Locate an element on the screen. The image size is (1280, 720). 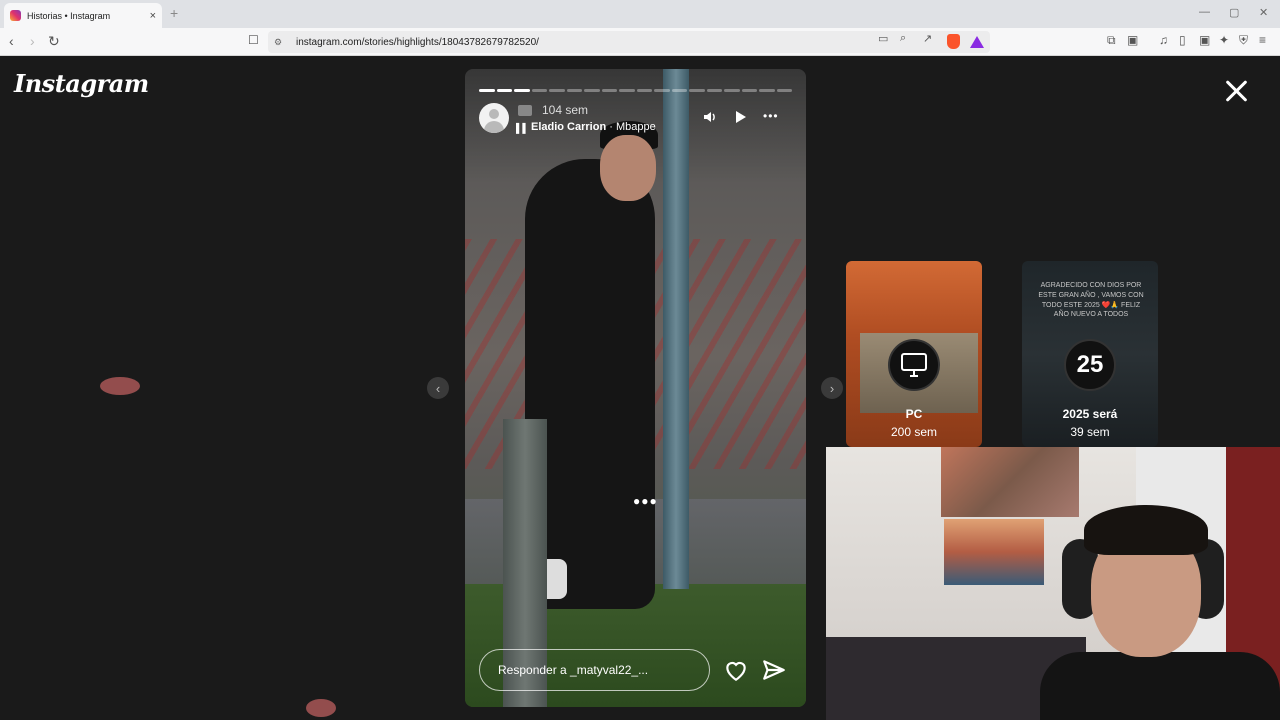
previous-story-button: ‹ is located at coordinates (438, 388).